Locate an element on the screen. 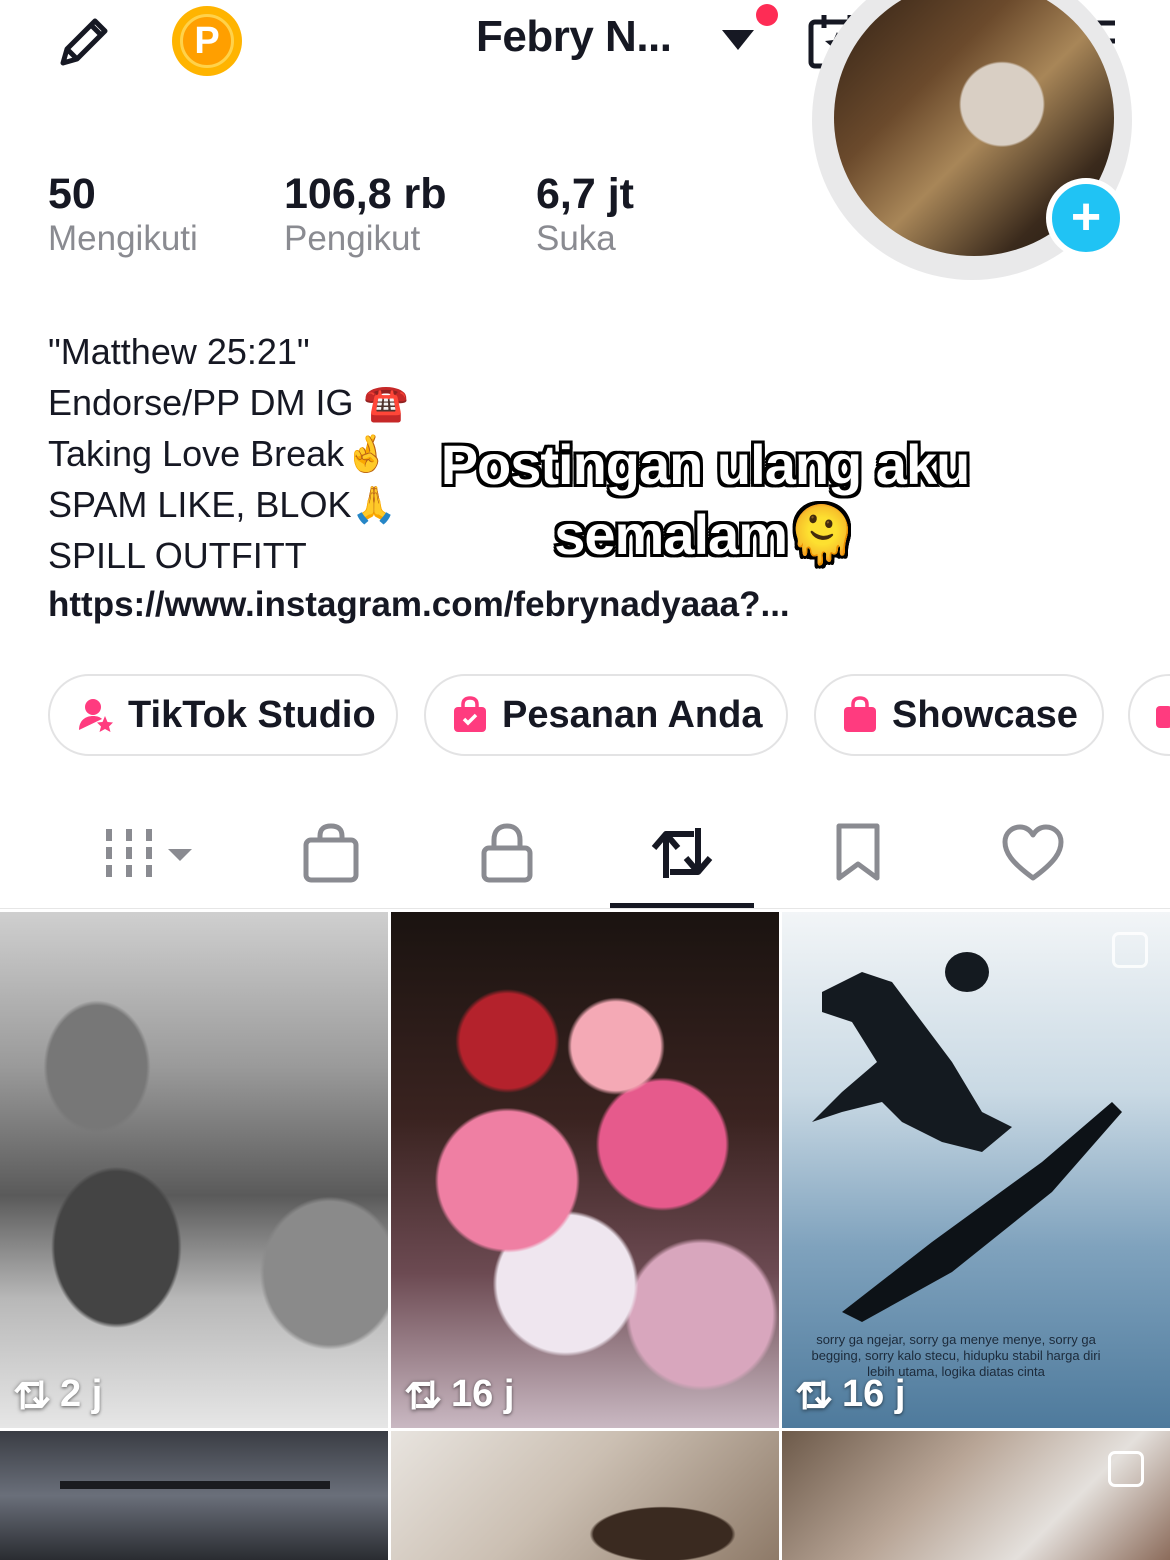  bio-line: SPILL OUTFITT is located at coordinates (177, 555).